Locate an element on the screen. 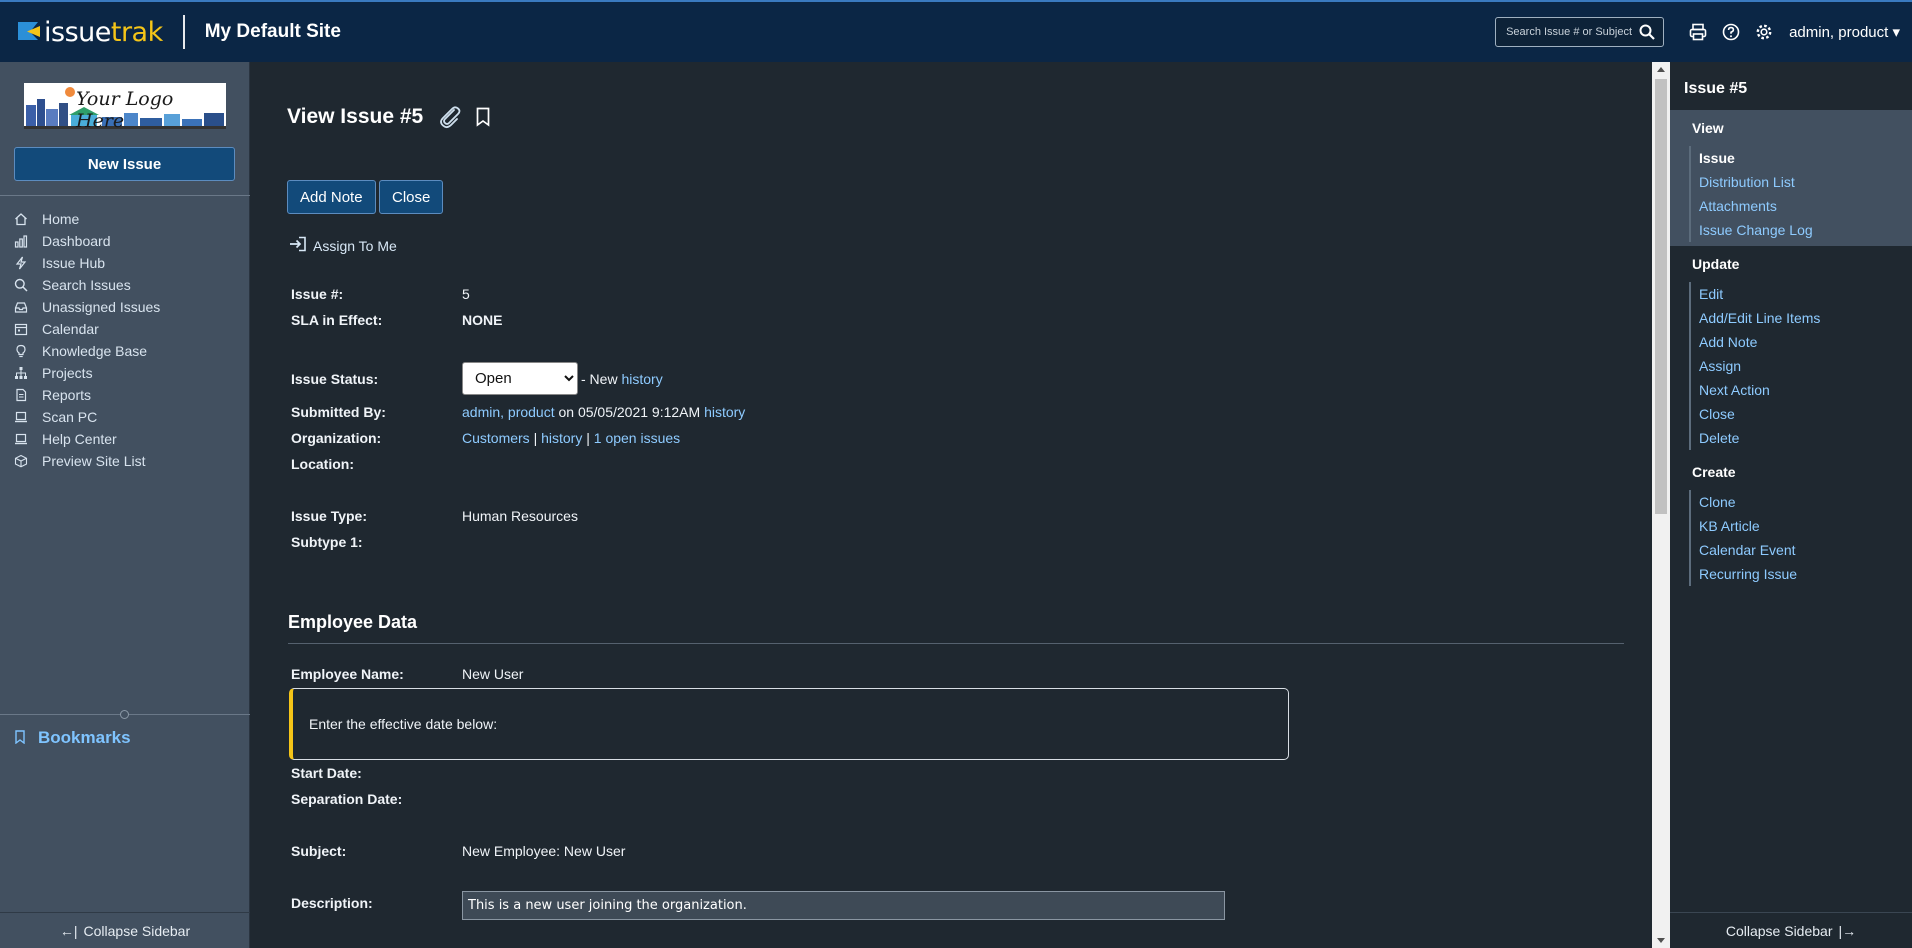 This screenshot has height=948, width=1912. sidebar-item-scan-pc: Scan PC is located at coordinates (125, 417).